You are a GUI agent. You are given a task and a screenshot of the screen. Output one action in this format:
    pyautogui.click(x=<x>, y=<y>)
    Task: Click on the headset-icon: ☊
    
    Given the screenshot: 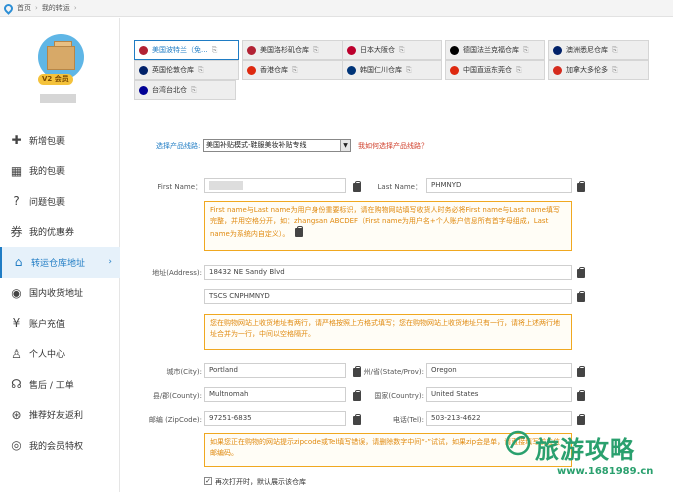 What is the action you would take?
    pyautogui.click(x=16, y=384)
    